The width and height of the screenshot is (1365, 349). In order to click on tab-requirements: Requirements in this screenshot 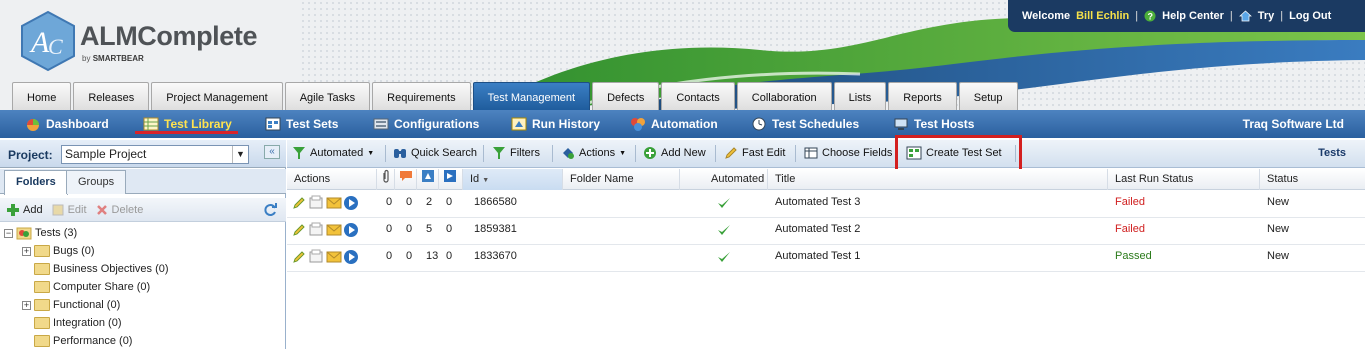, I will do `click(421, 97)`.